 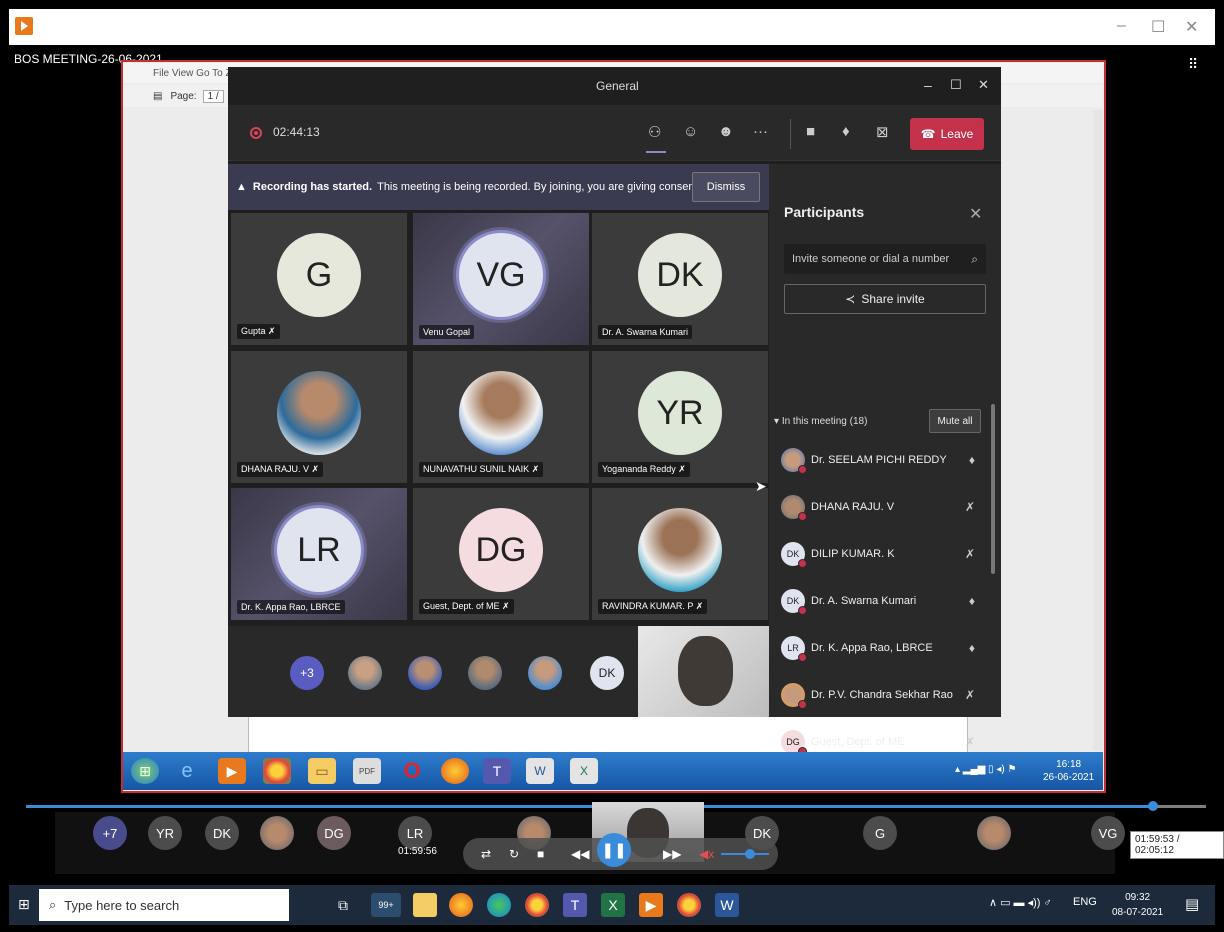 I want to click on video-tile: DK Dr. A. Swarna Kumari, so click(x=680, y=279).